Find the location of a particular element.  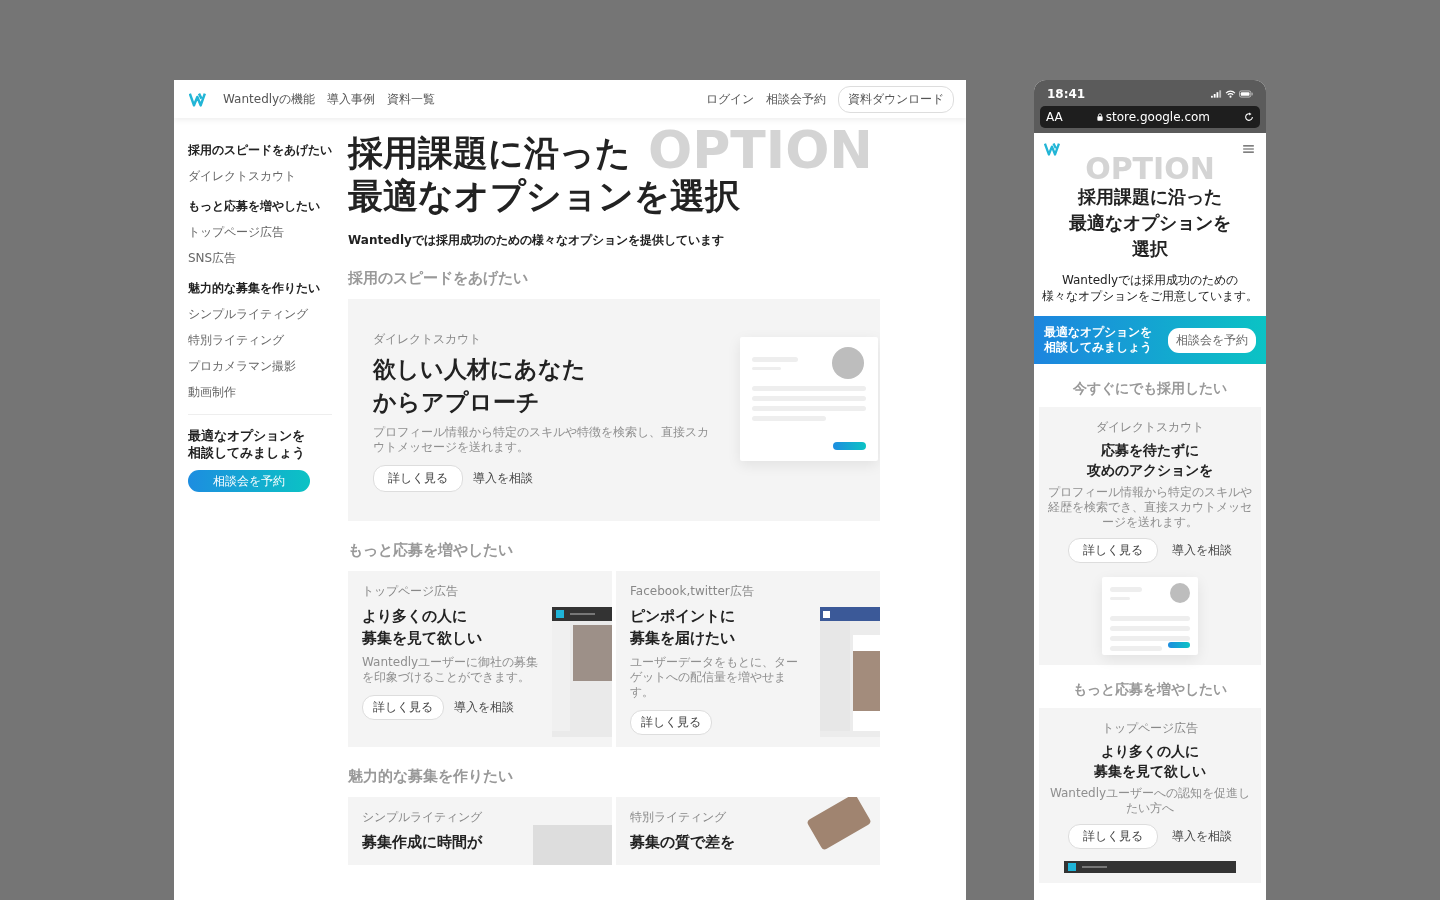

card-title: 攻めのアクションを is located at coordinates (1150, 470).